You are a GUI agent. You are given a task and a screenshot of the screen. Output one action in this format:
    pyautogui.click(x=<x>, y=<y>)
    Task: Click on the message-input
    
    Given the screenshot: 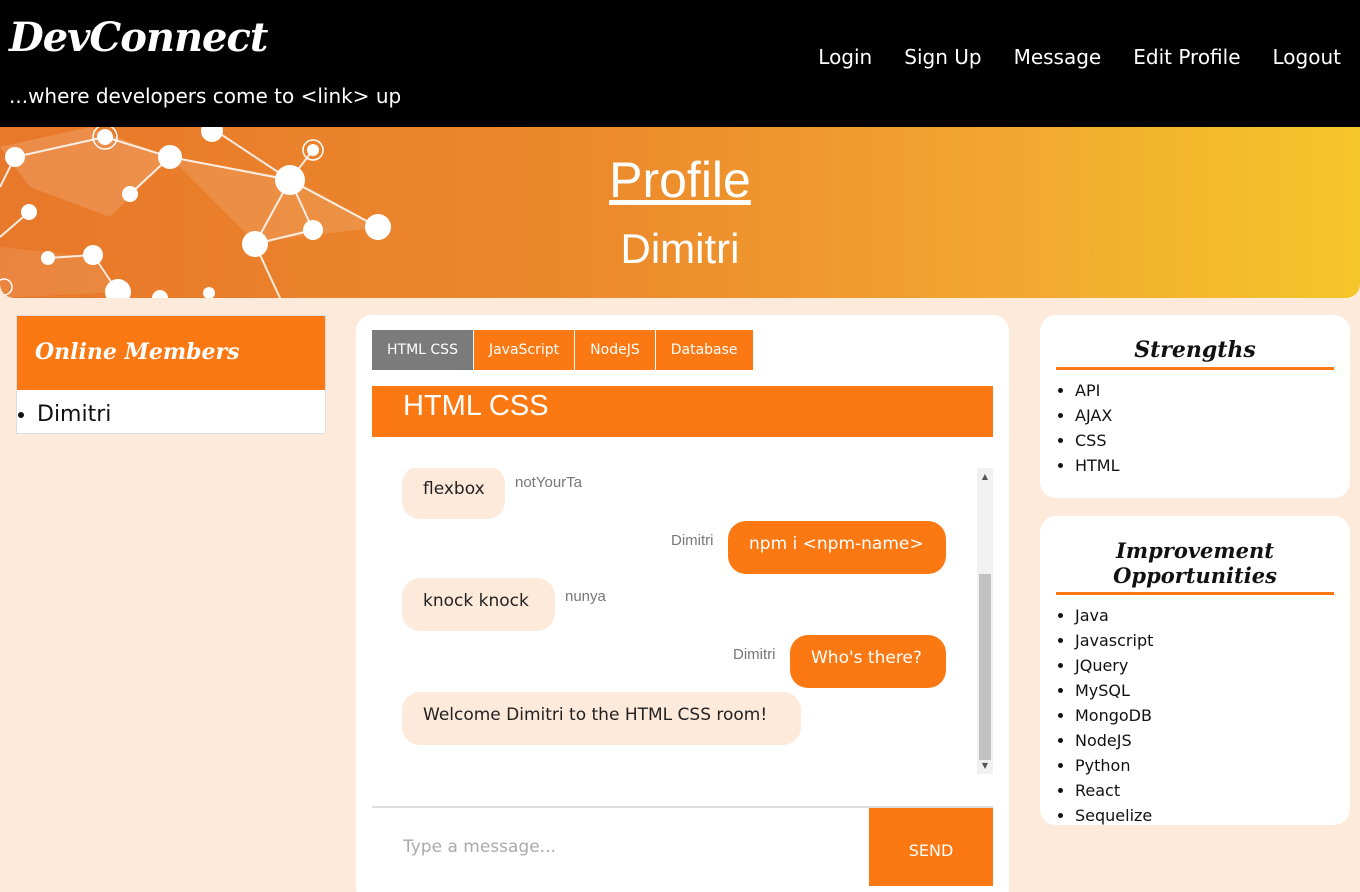 What is the action you would take?
    pyautogui.click(x=620, y=847)
    